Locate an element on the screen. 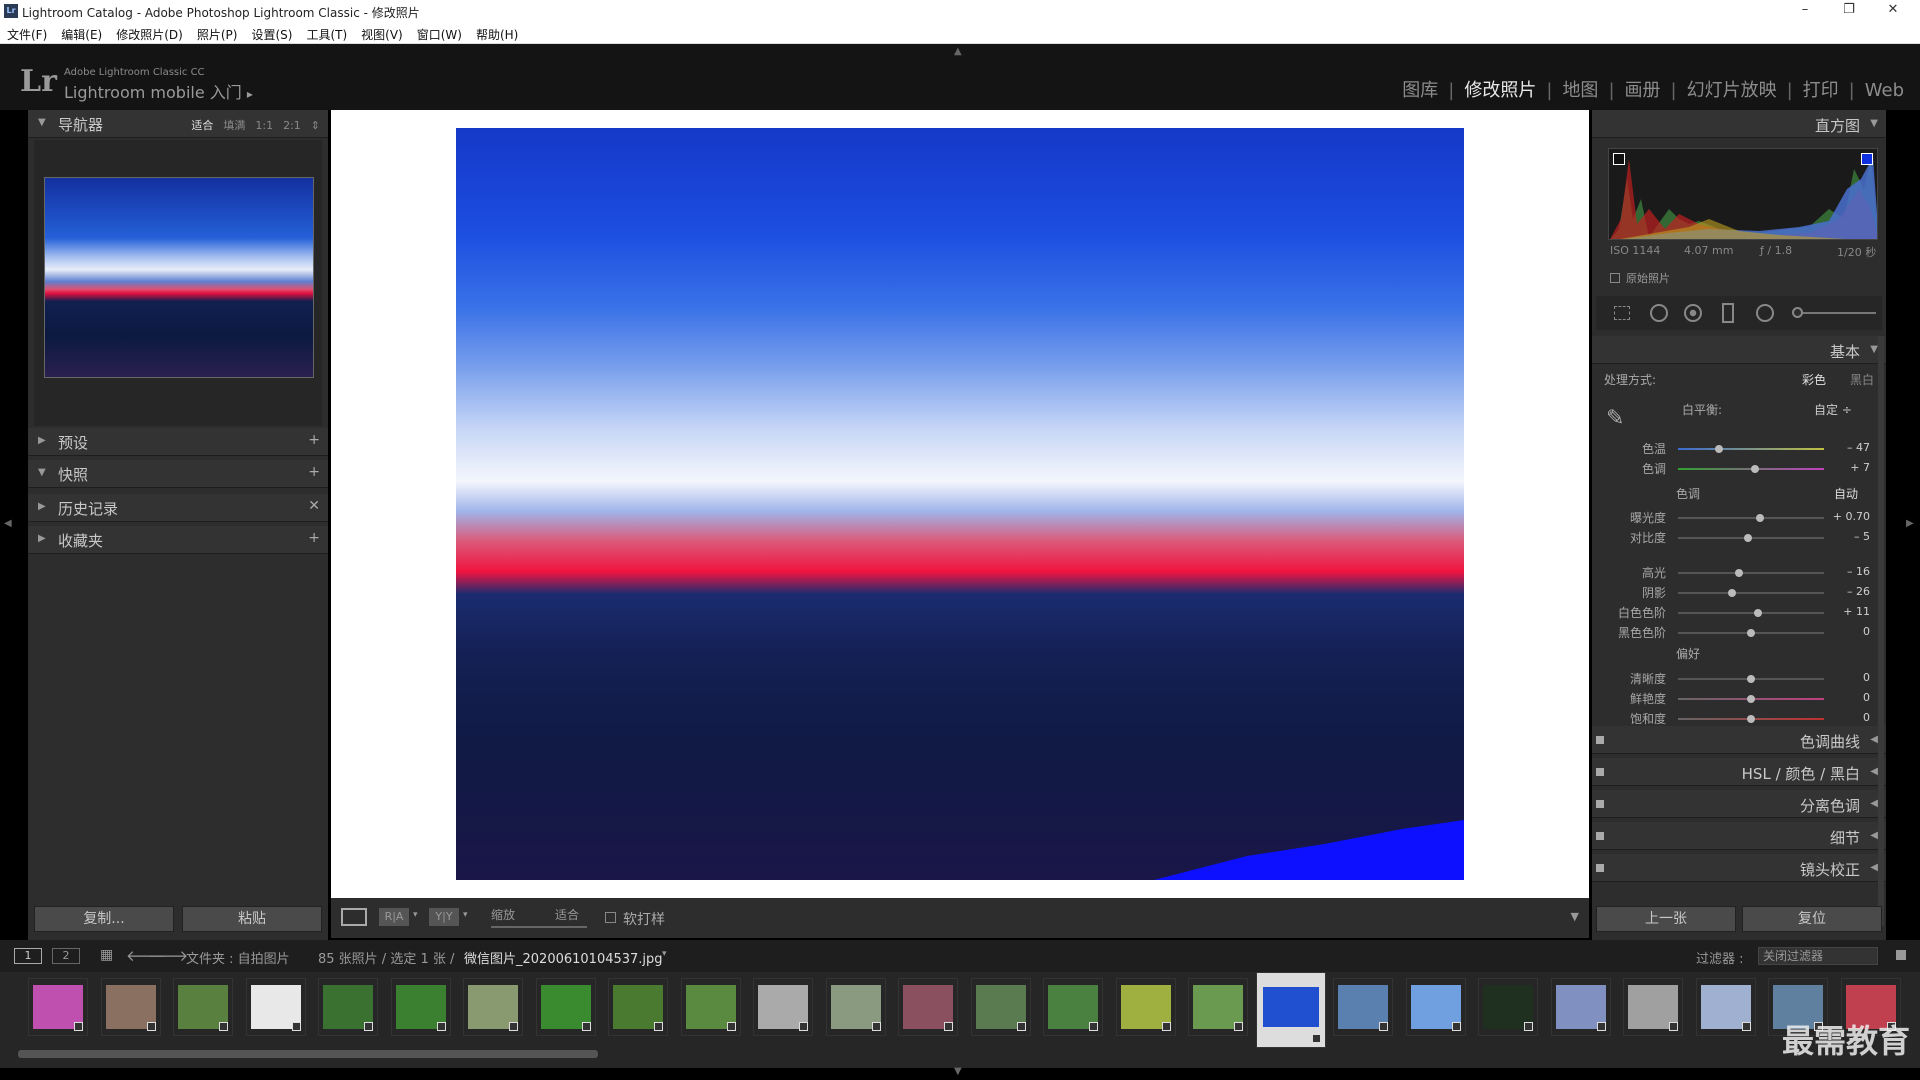 The height and width of the screenshot is (1080, 1920). zoom-slider is located at coordinates (539, 927).